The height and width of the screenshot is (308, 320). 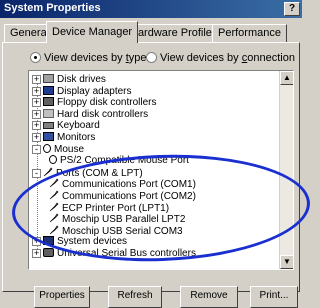 I want to click on tree-item-moschip-usb-serial-com3: Moschip USB Serial COM3, so click(x=116, y=231).